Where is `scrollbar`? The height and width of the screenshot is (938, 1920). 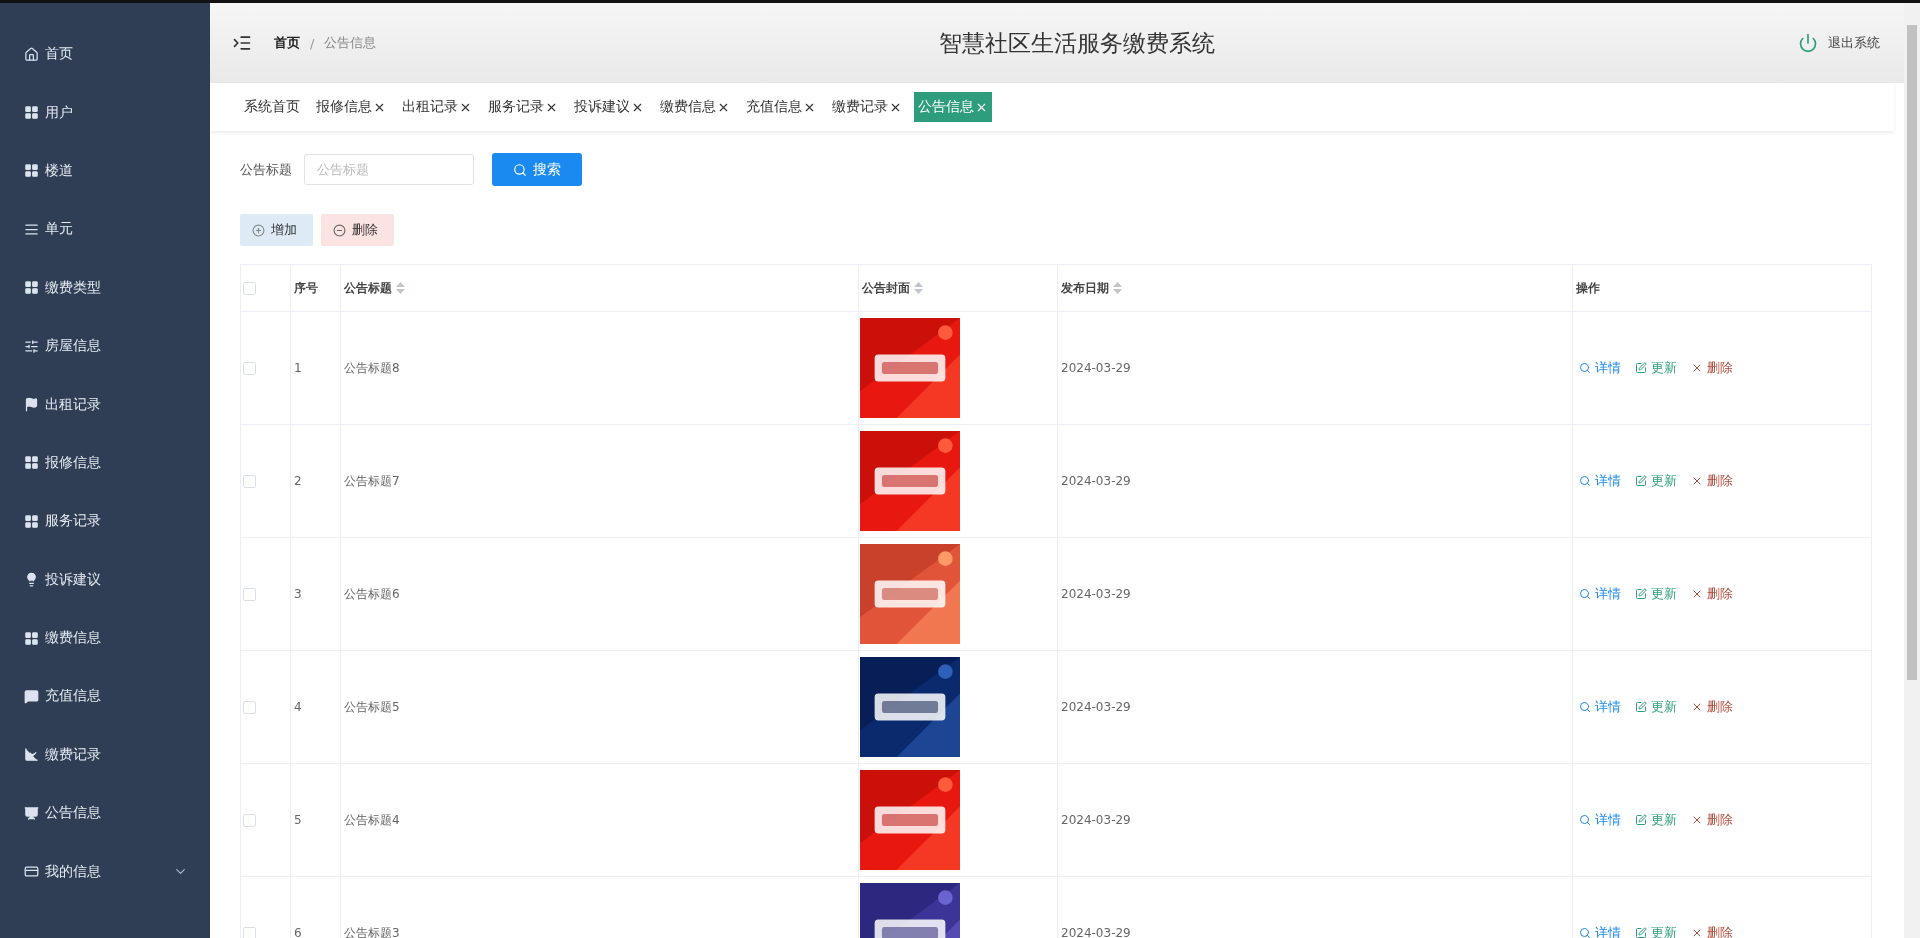
scrollbar is located at coordinates (1912, 470).